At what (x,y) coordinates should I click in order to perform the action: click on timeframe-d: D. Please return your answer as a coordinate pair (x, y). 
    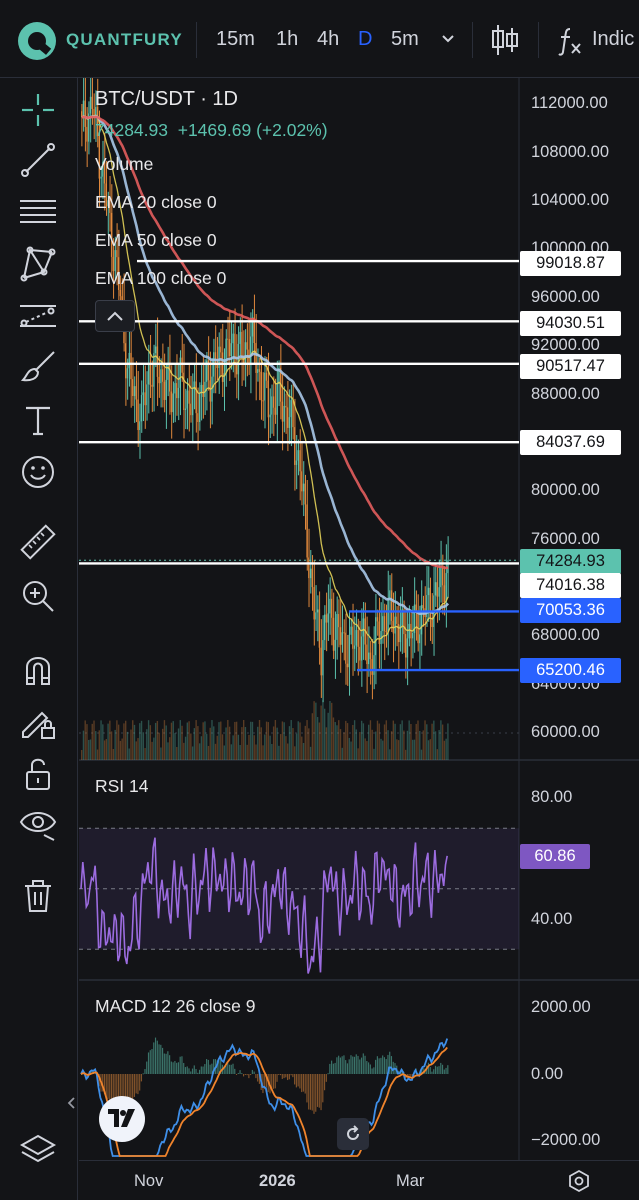
    Looking at the image, I should click on (365, 39).